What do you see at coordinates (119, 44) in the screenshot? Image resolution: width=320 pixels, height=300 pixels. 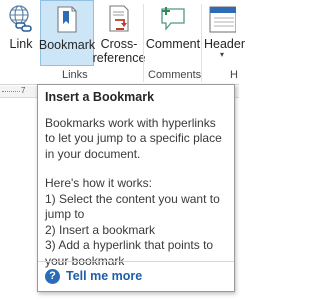 I see `cross-reference-label-line1: Cross-` at bounding box center [119, 44].